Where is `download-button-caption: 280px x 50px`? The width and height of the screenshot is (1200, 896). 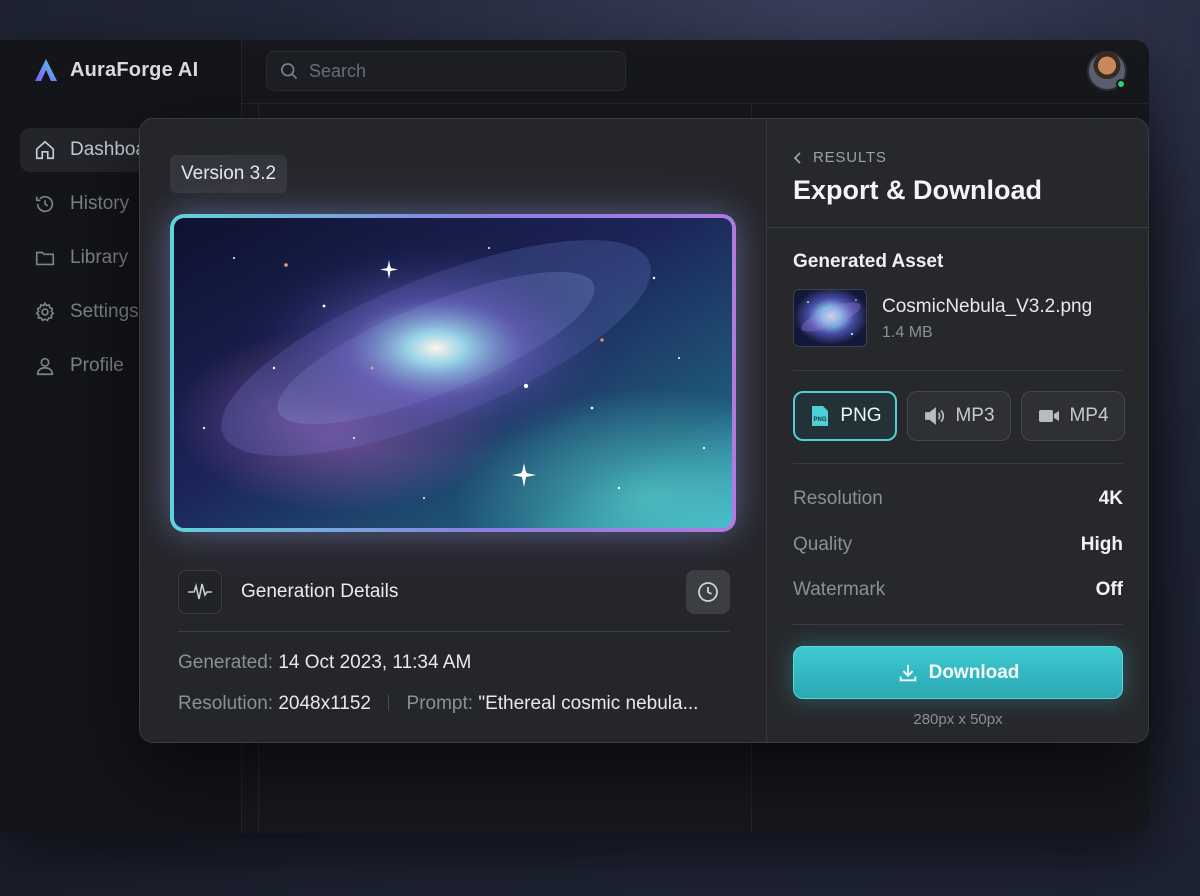 download-button-caption: 280px x 50px is located at coordinates (958, 719).